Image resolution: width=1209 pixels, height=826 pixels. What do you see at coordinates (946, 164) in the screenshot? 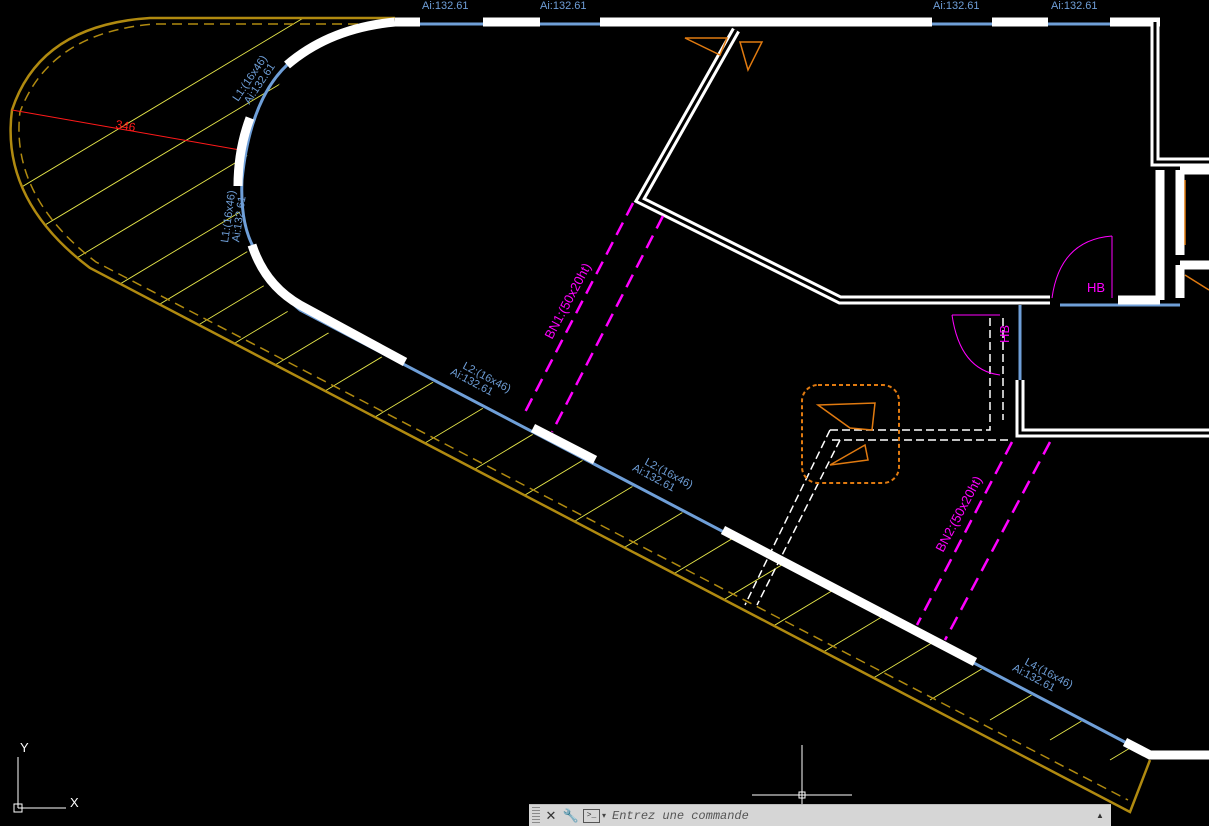
I see `stair-marks` at bounding box center [946, 164].